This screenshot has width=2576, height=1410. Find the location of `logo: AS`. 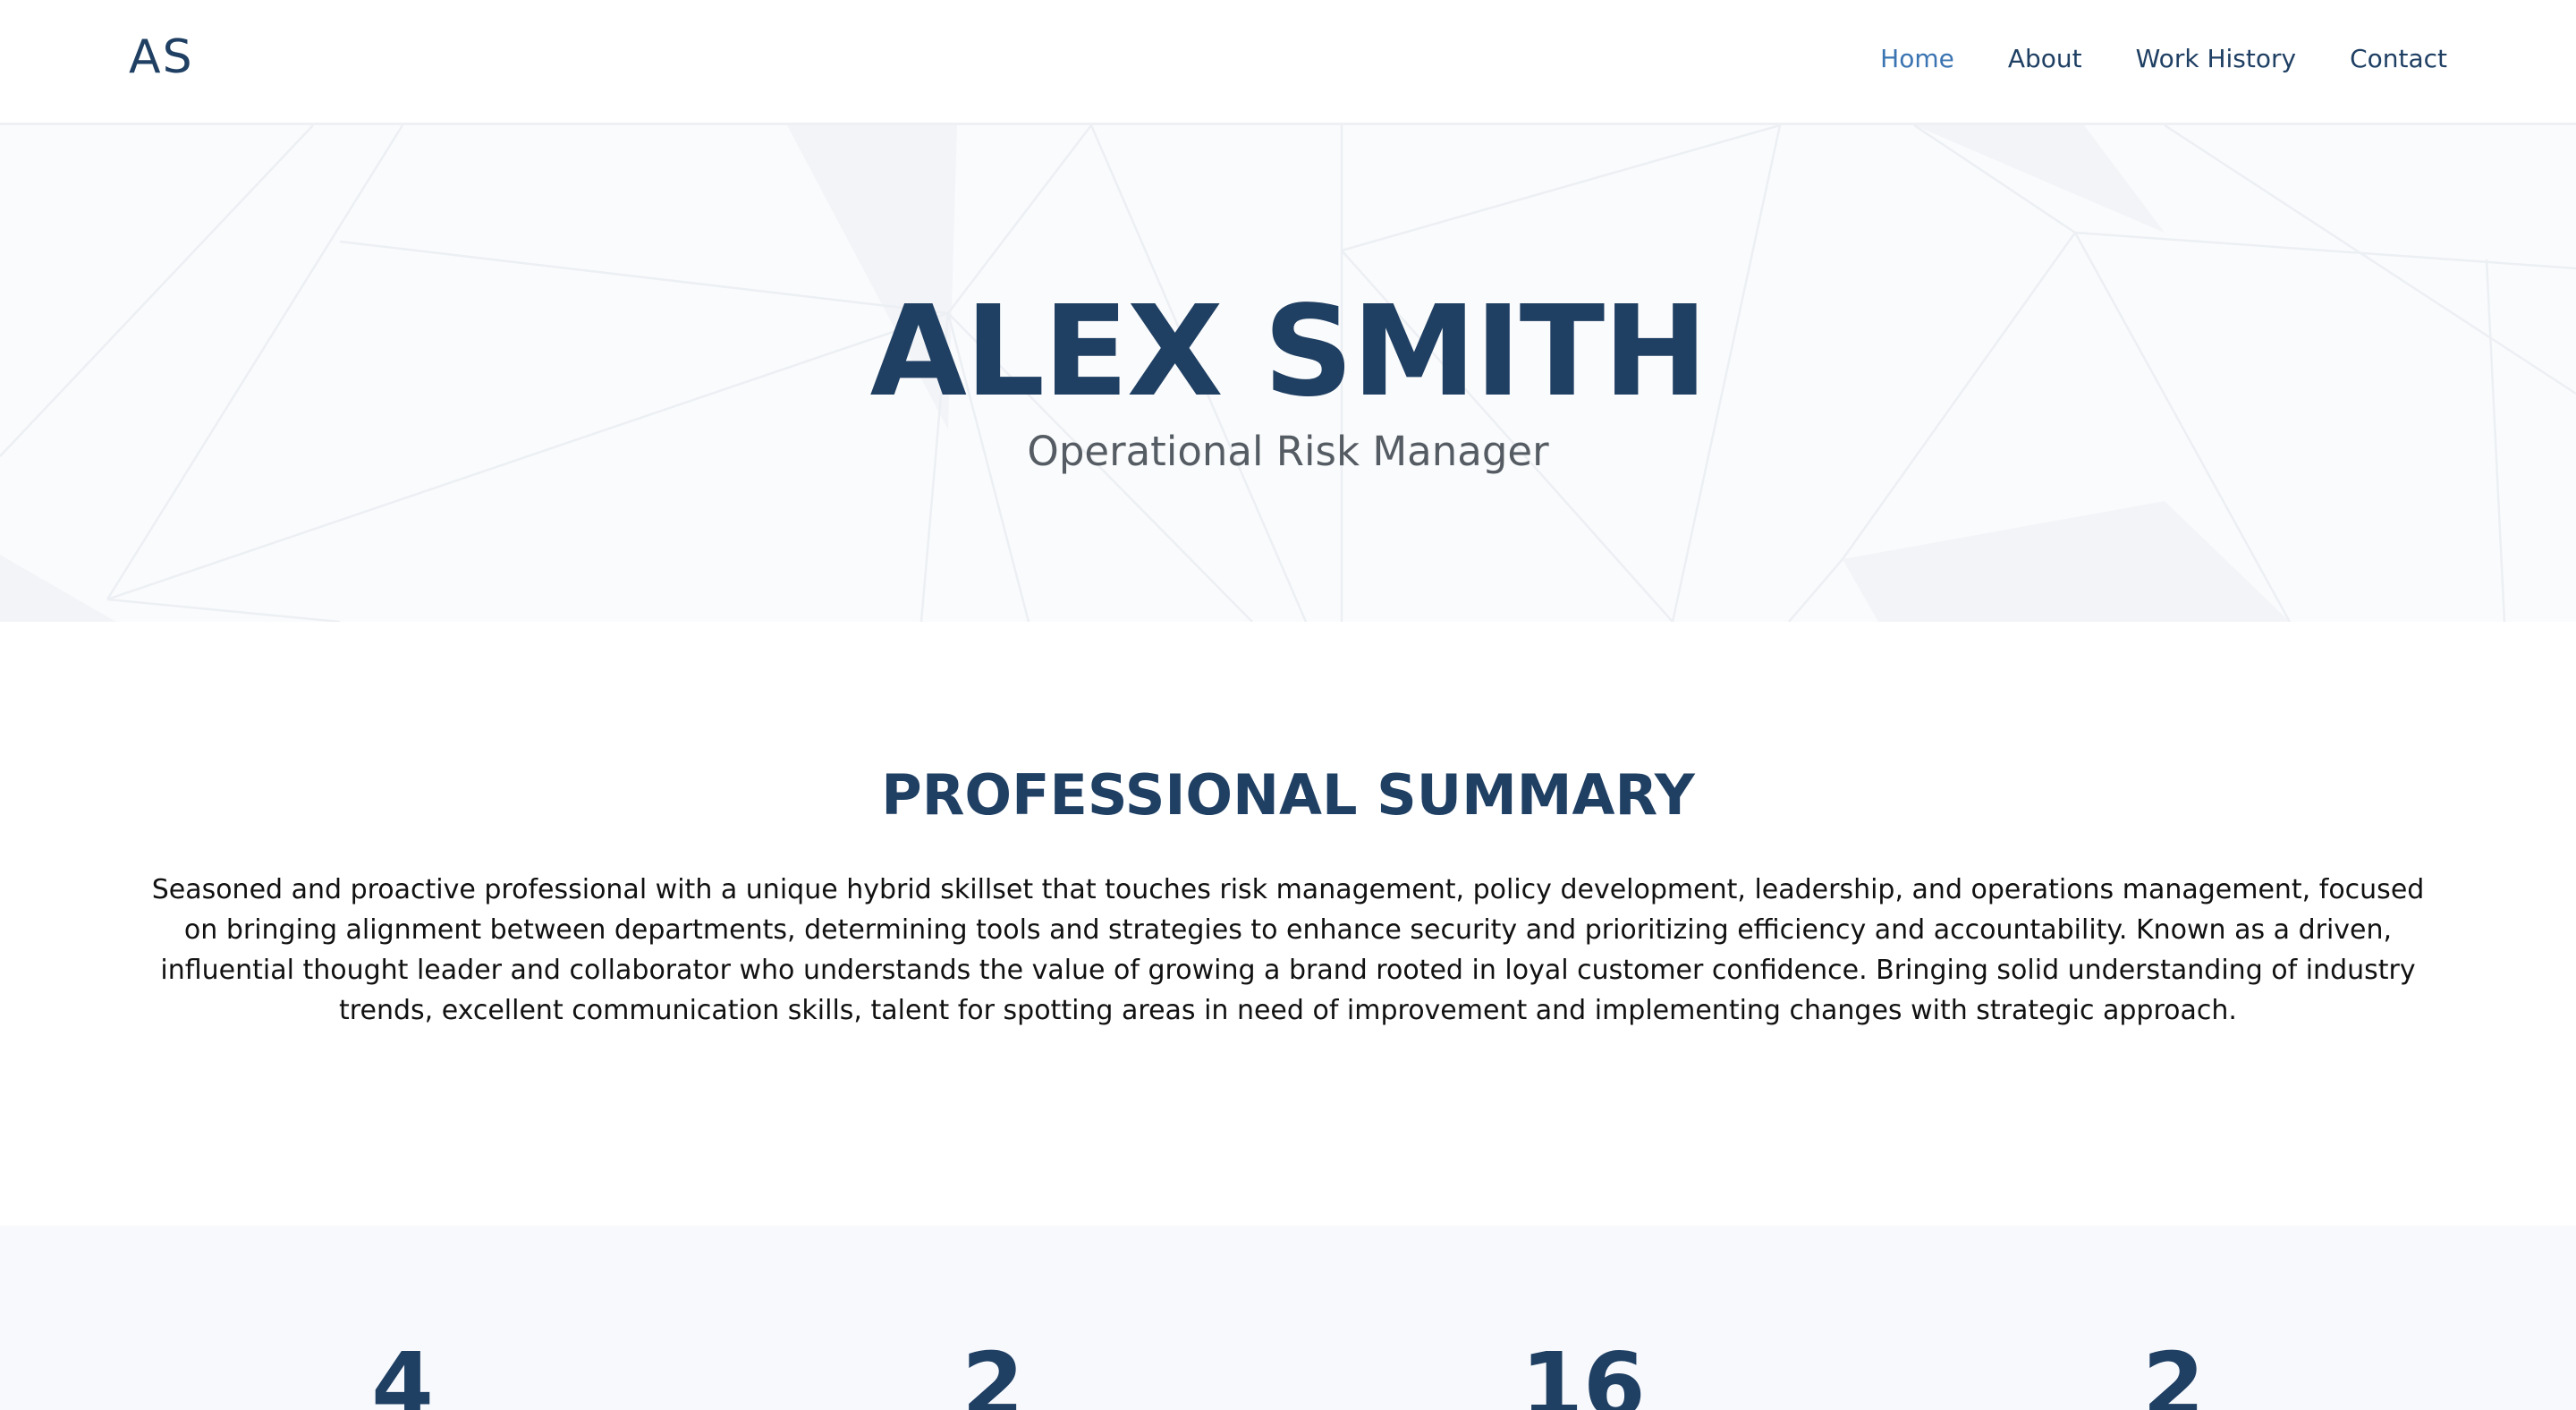

logo: AS is located at coordinates (161, 57).